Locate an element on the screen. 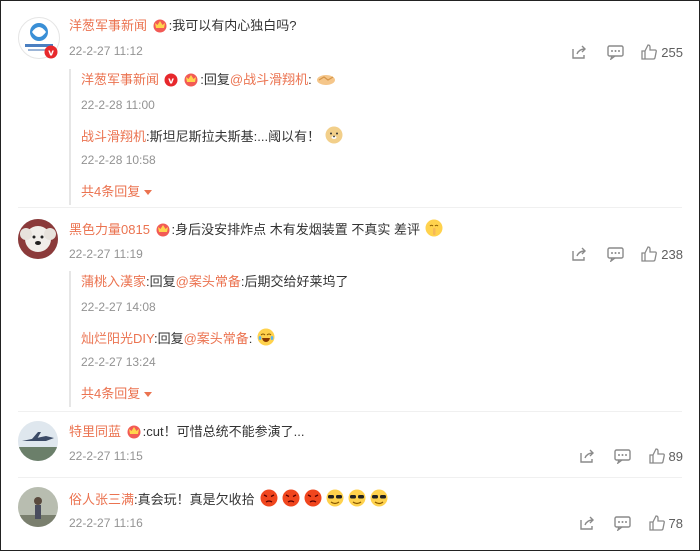 Image resolution: width=700 pixels, height=551 pixels. comment-line: 洋葱军事新闻 :我可以有内心独白吗? is located at coordinates (182, 26).